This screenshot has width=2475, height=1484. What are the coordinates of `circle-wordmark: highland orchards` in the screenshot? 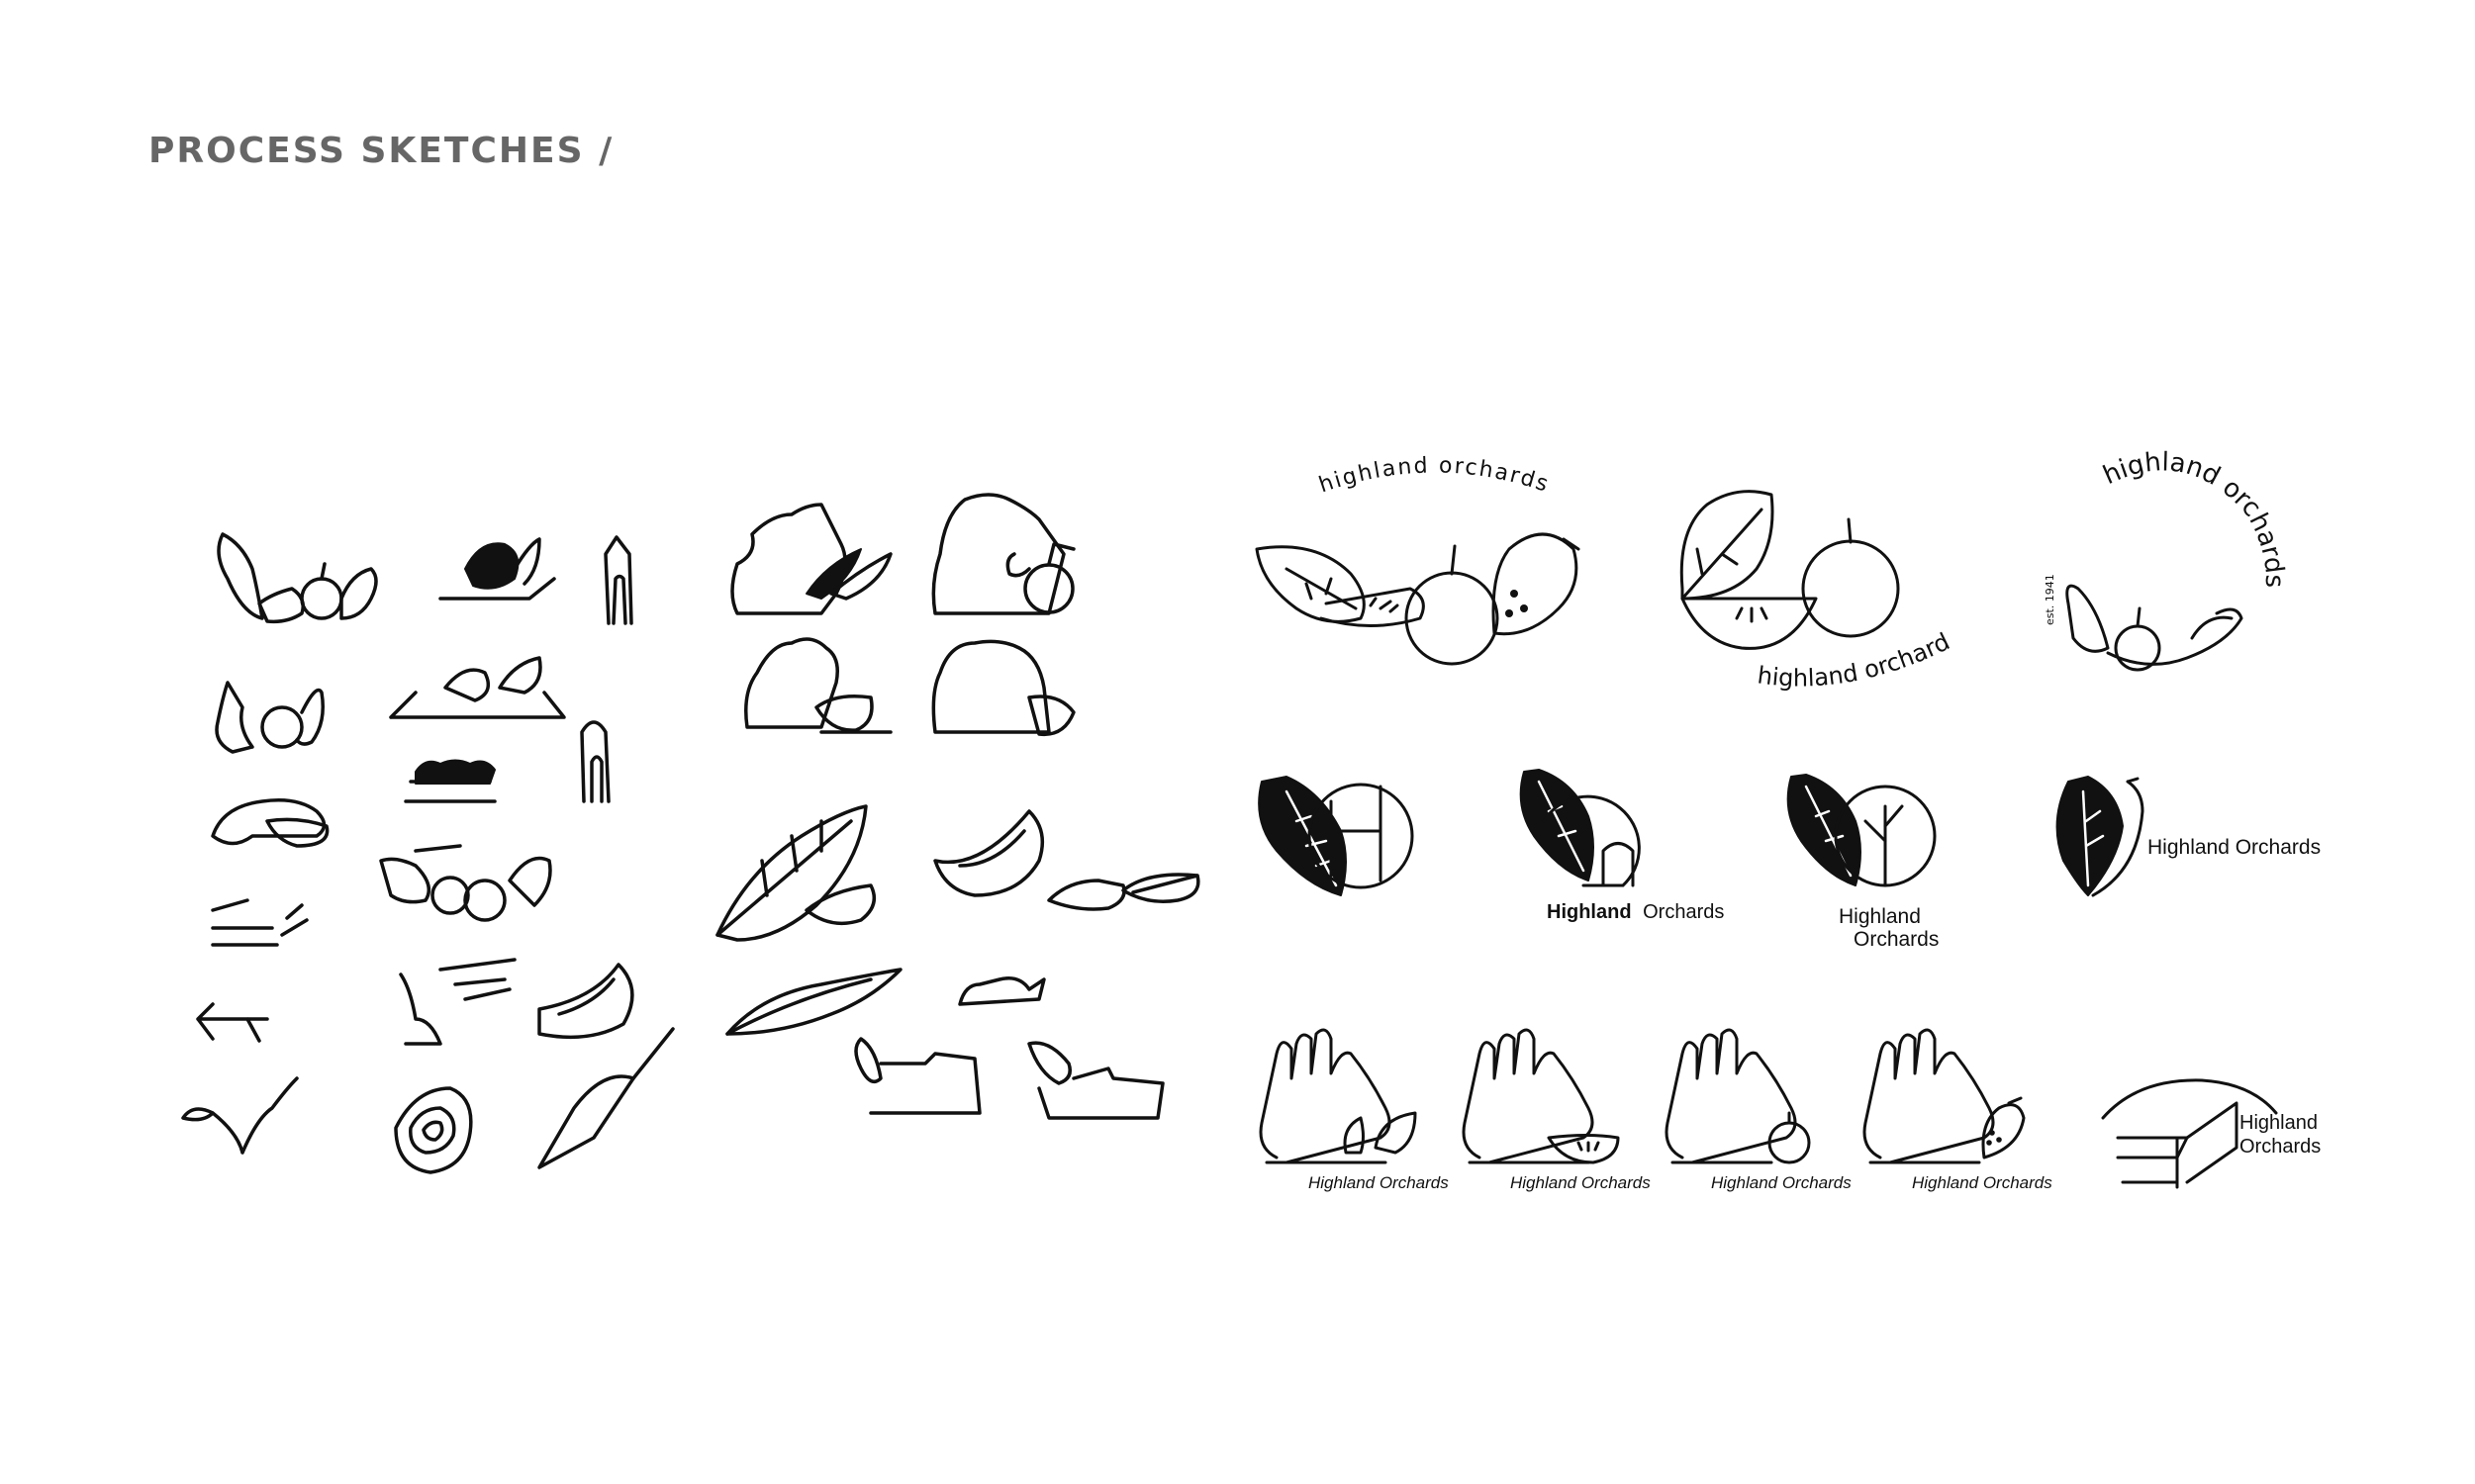 It's located at (2194, 517).